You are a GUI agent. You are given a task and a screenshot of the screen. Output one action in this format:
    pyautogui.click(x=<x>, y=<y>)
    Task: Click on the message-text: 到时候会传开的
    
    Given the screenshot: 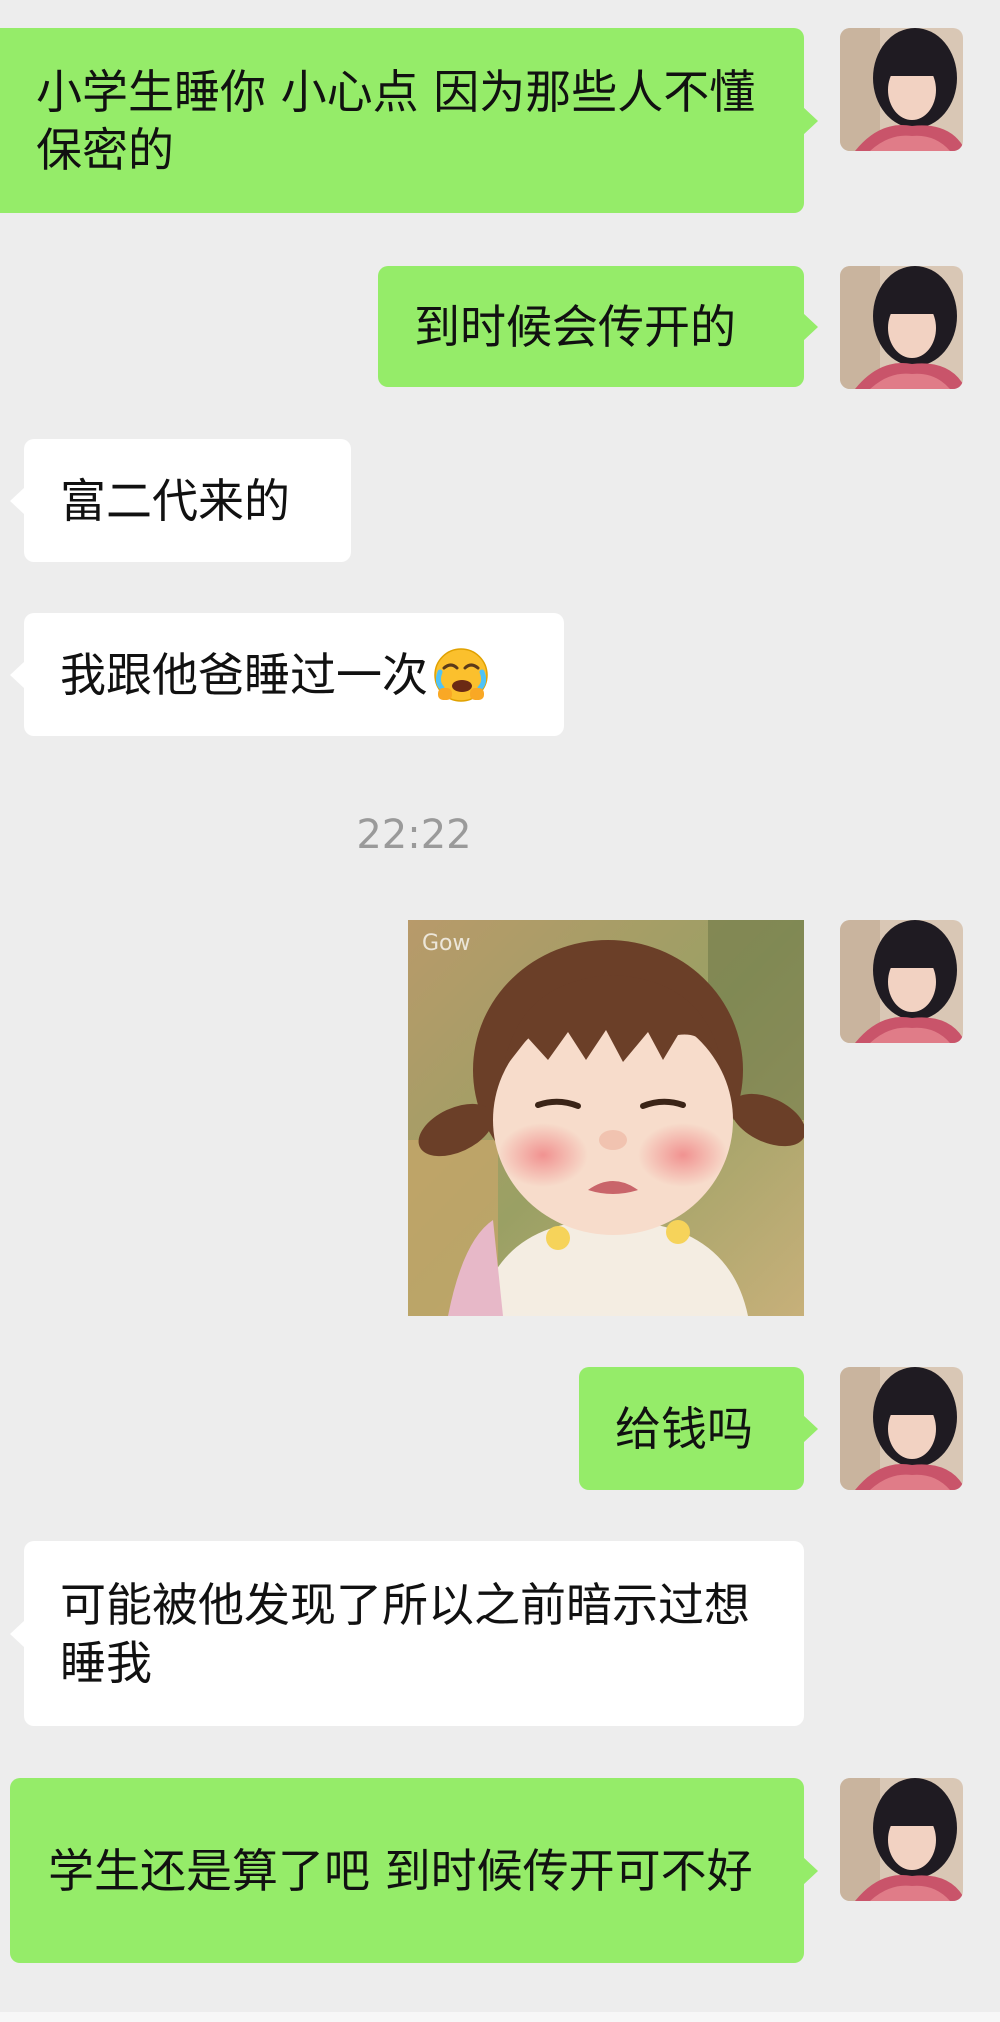 What is the action you would take?
    pyautogui.click(x=575, y=326)
    